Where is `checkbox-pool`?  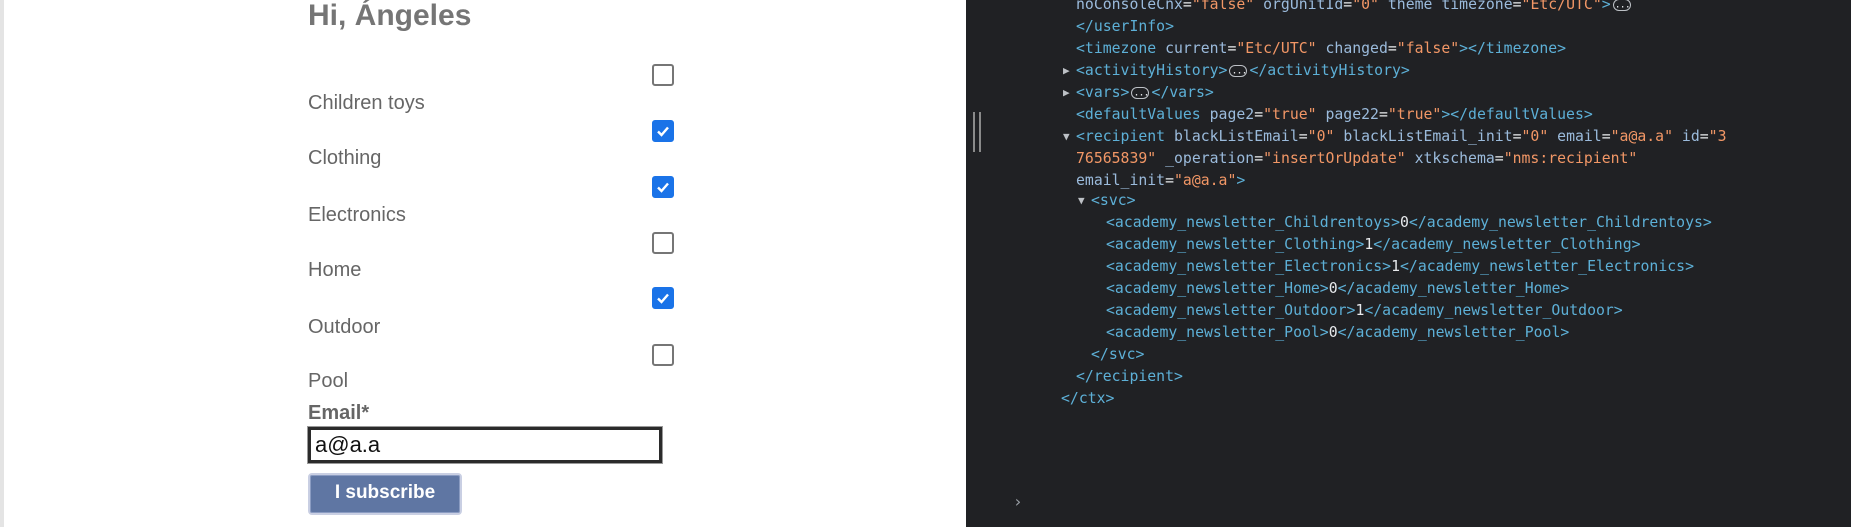
checkbox-pool is located at coordinates (663, 355).